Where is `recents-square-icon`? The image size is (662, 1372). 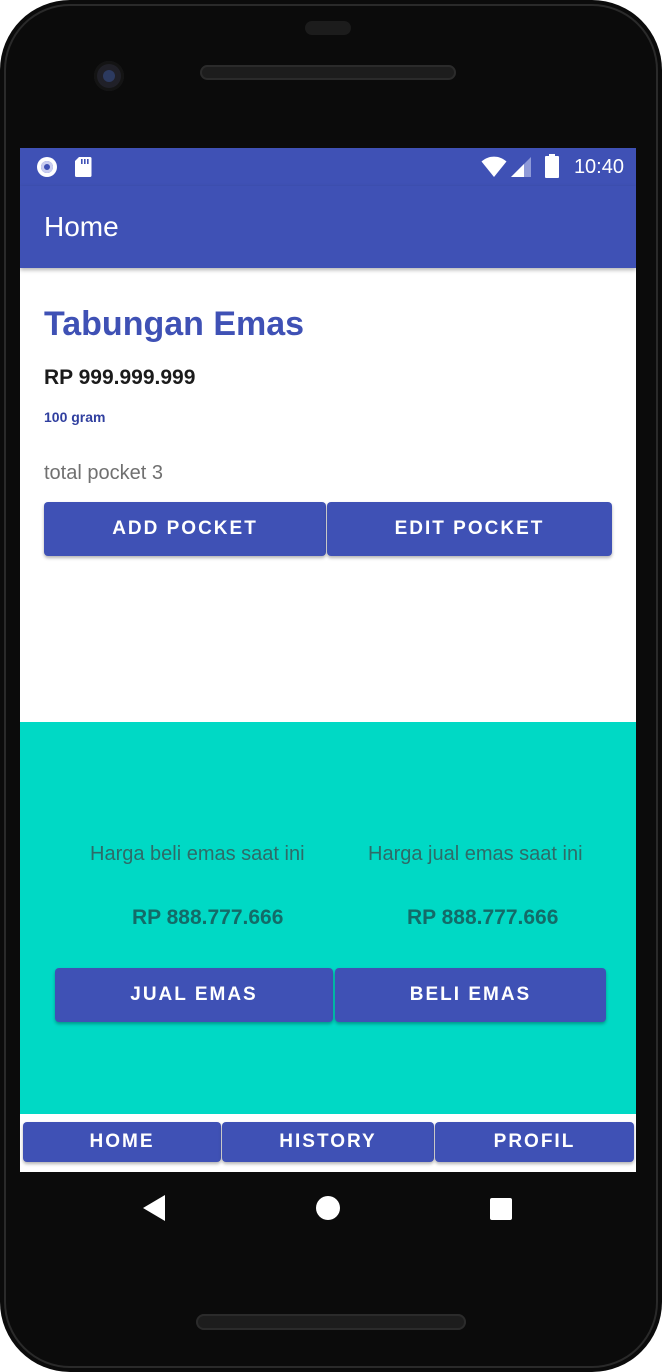
recents-square-icon is located at coordinates (501, 1209).